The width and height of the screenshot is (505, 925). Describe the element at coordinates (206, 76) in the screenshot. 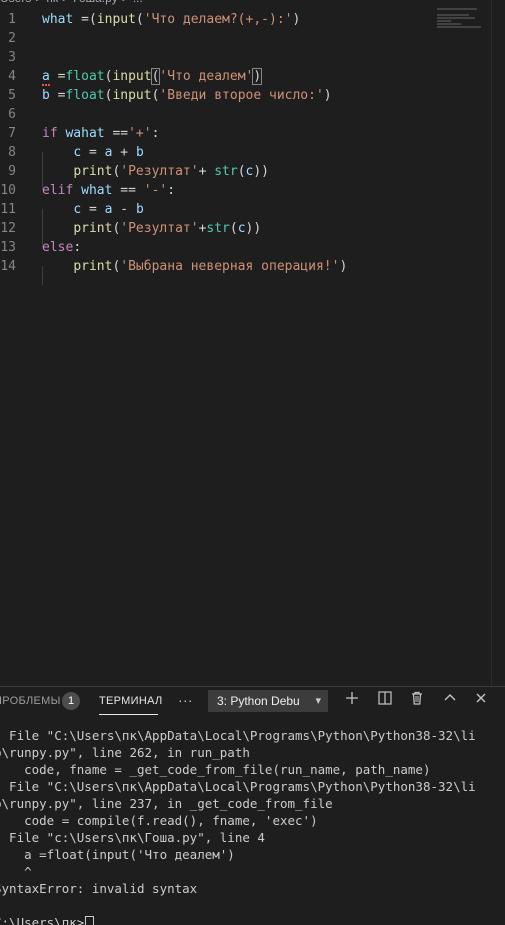

I see `code-token: 'Что деалем'` at that location.